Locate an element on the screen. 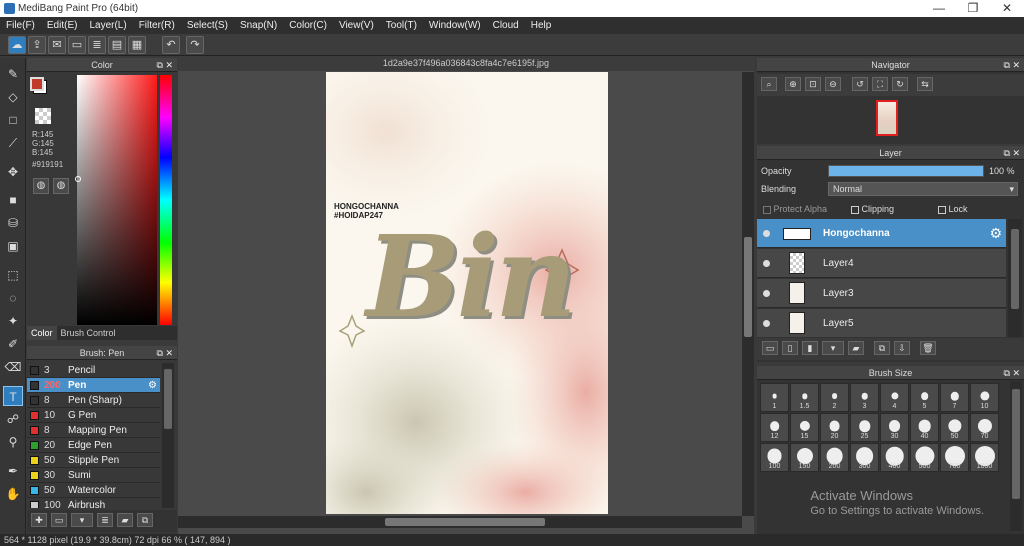 Image resolution: width=1024 pixels, height=546 pixels. bucket-tool-icon: ⛁ is located at coordinates (13, 223).